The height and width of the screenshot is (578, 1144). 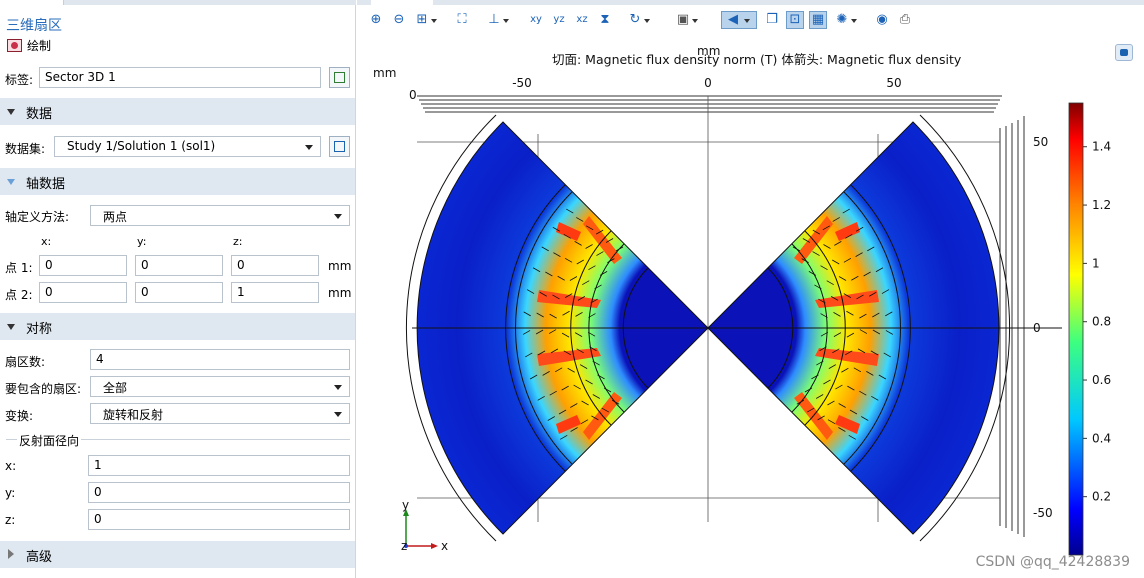 I want to click on colorbar-tick-label: 0.4, so click(x=1101, y=438).